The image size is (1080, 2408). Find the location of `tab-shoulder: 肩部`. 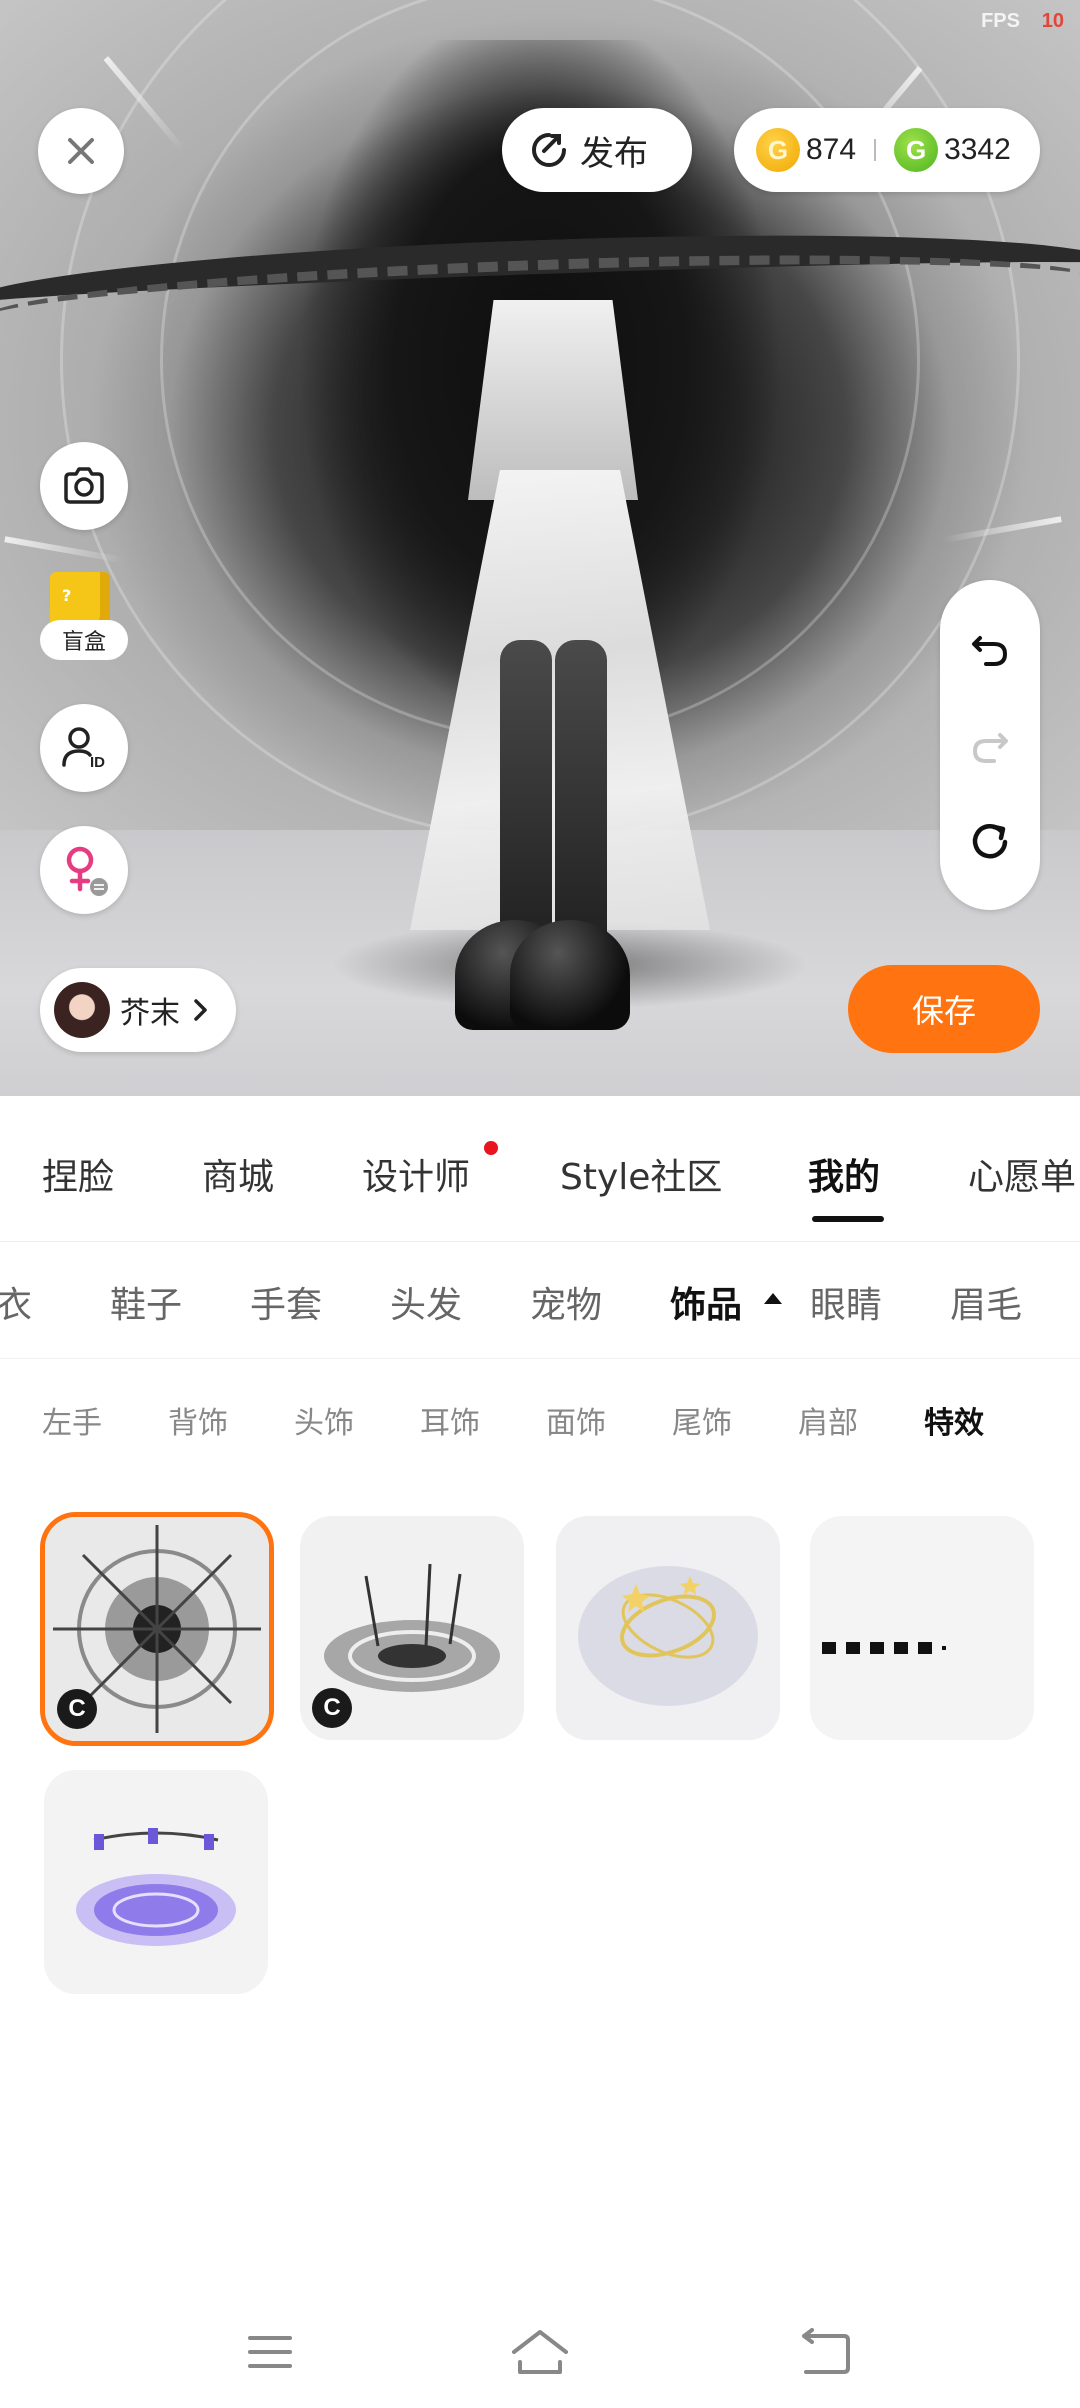

tab-shoulder: 肩部 is located at coordinates (828, 1420).